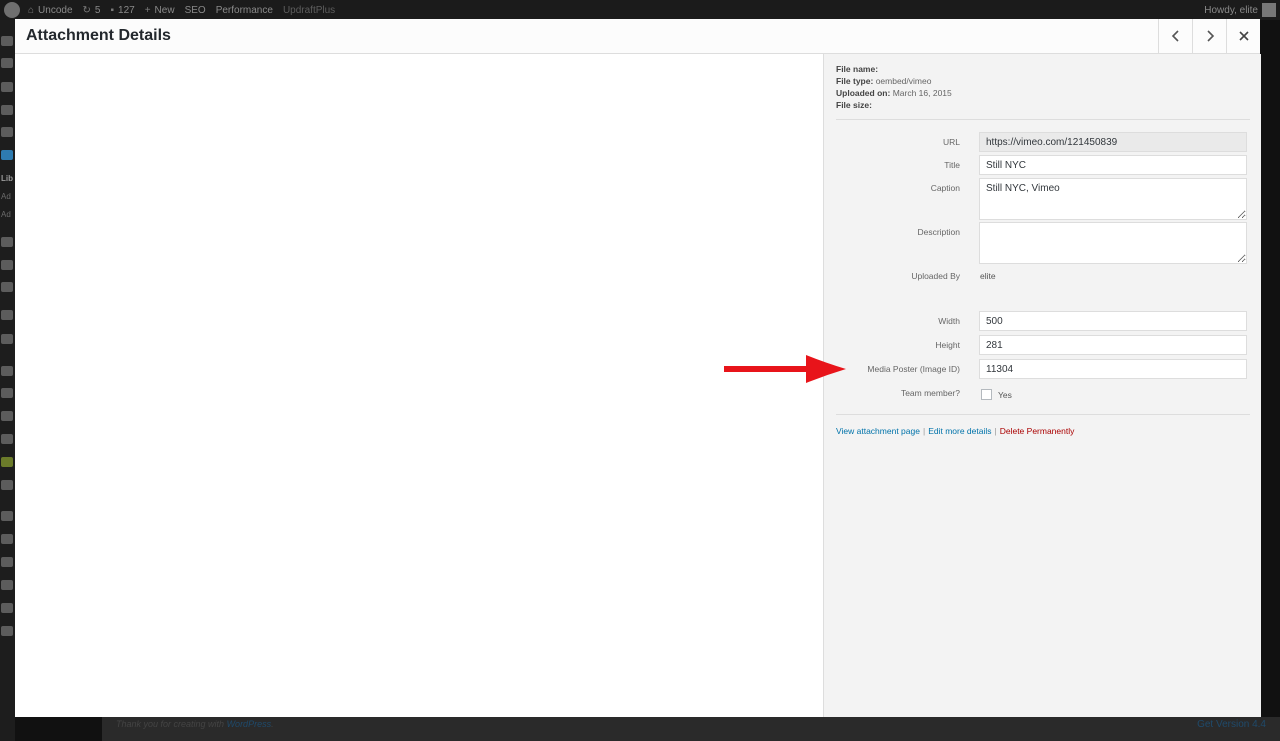  What do you see at coordinates (1231, 10) in the screenshot?
I see `howdy-text: Howdy, elite` at bounding box center [1231, 10].